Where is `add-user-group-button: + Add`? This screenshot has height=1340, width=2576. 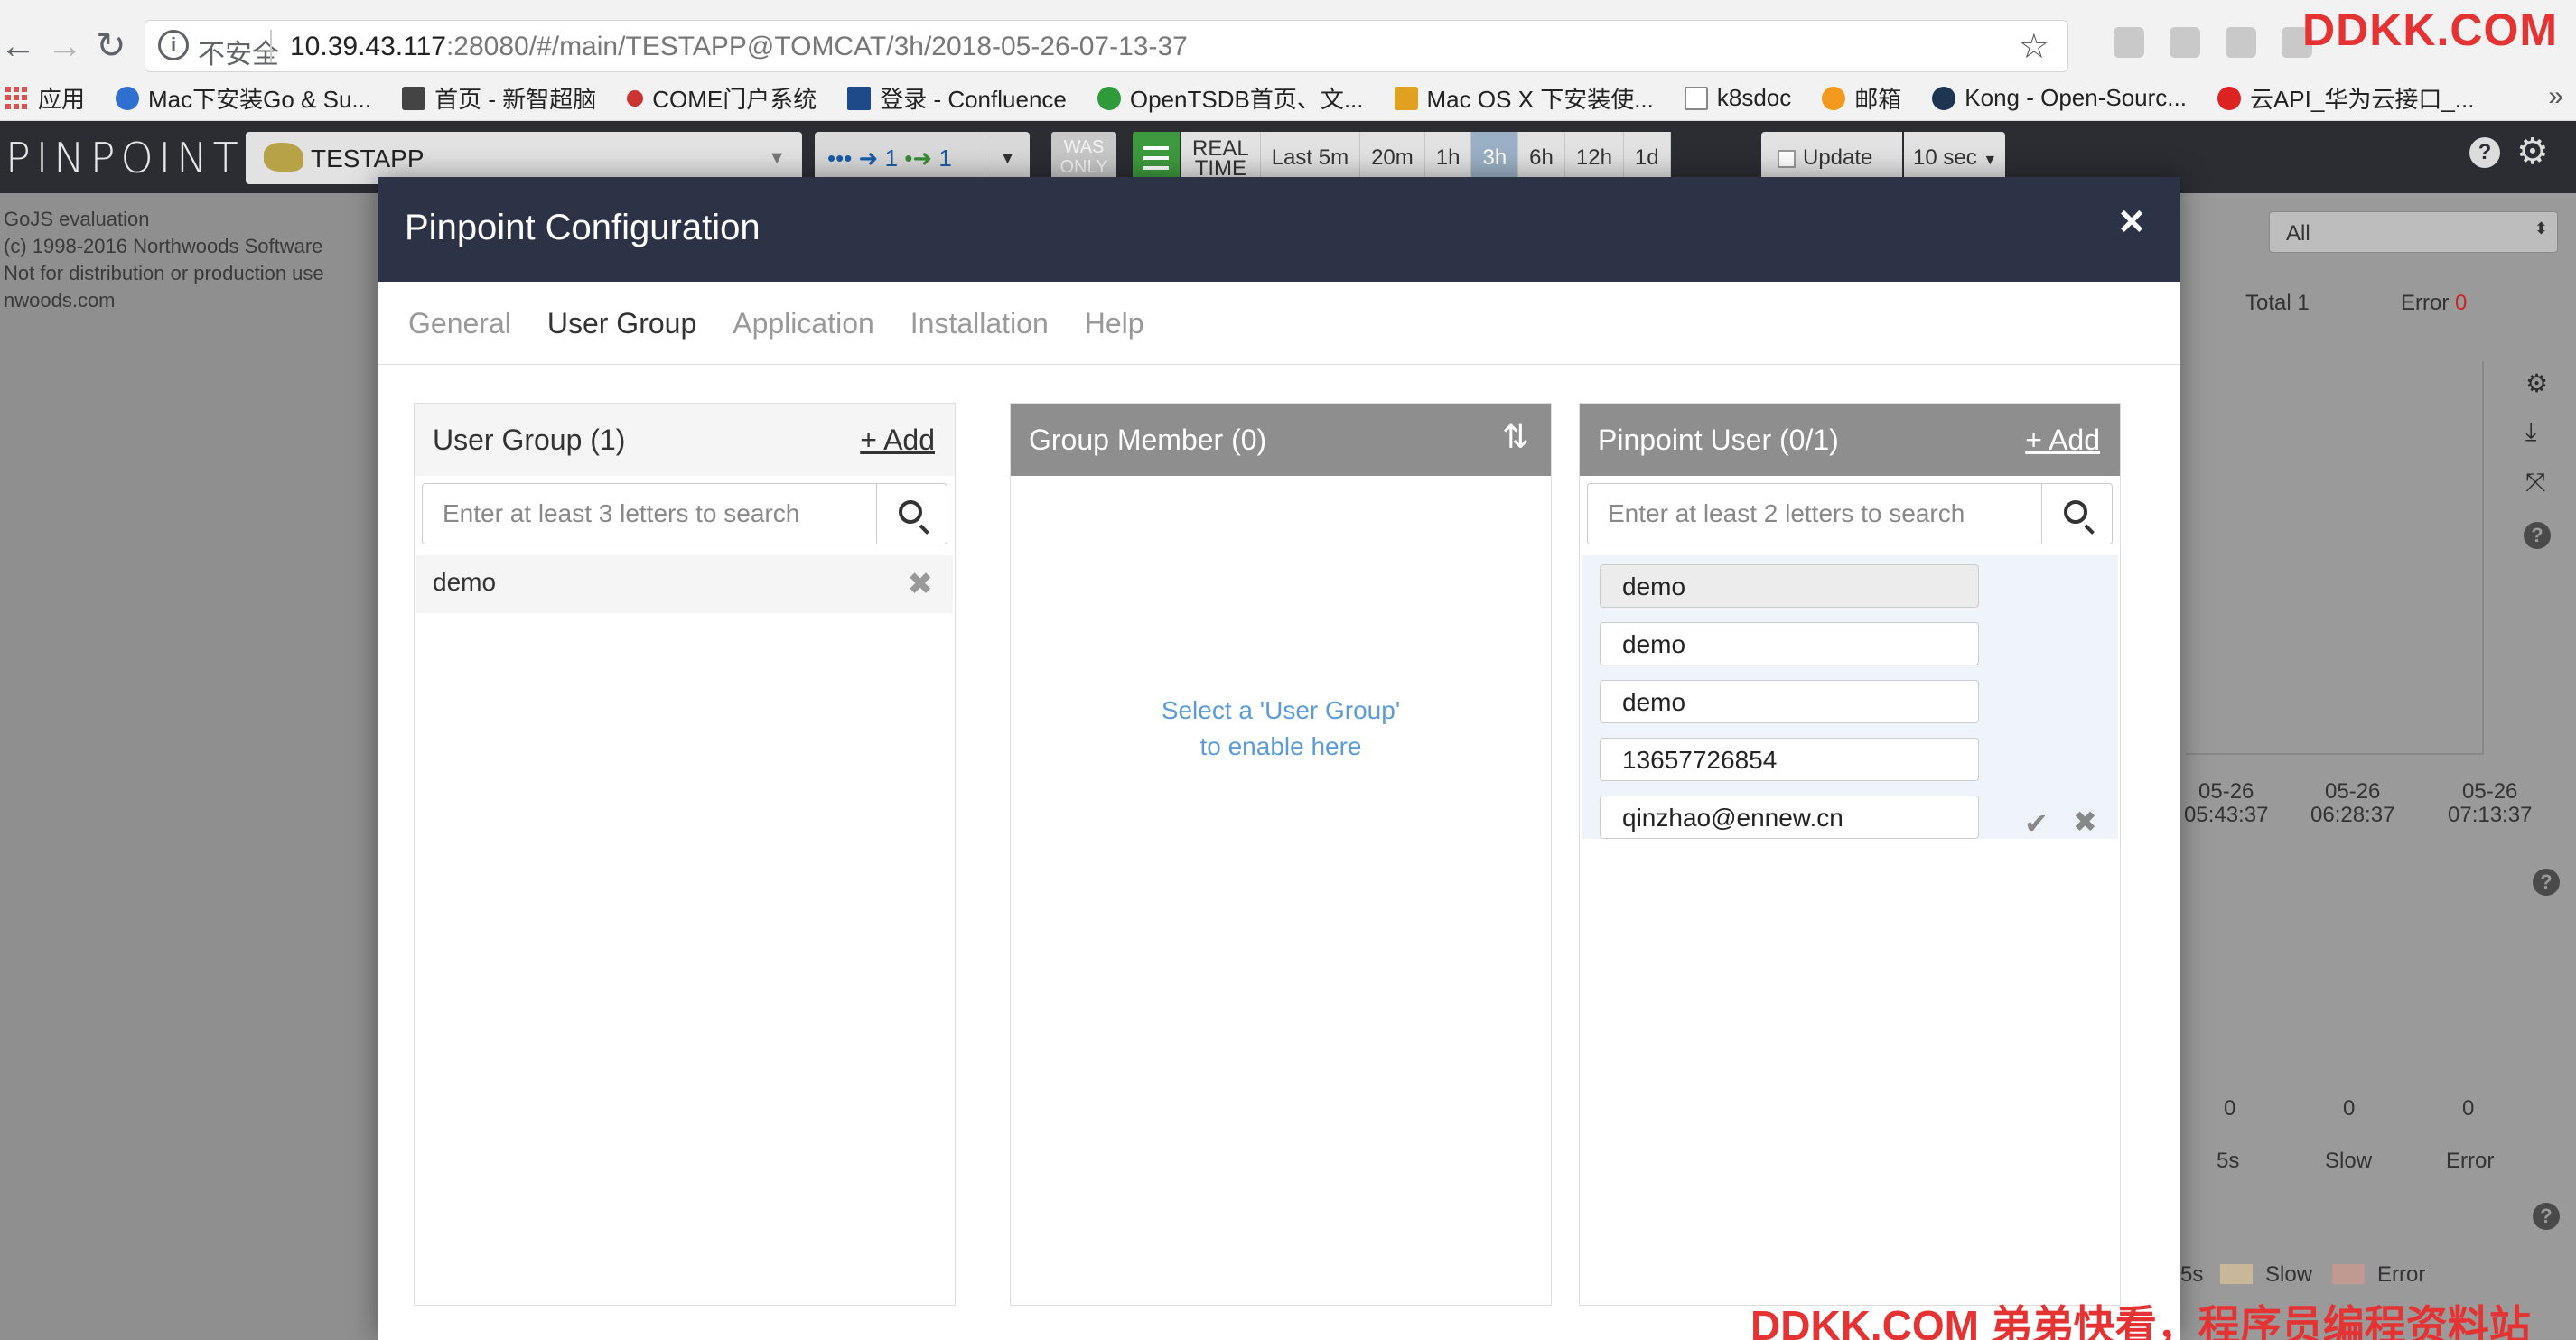 add-user-group-button: + Add is located at coordinates (897, 440).